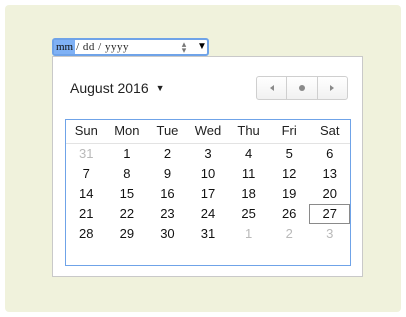  I want to click on calendar-week-row: 21 22 23 24 25 26 27, so click(208, 214).